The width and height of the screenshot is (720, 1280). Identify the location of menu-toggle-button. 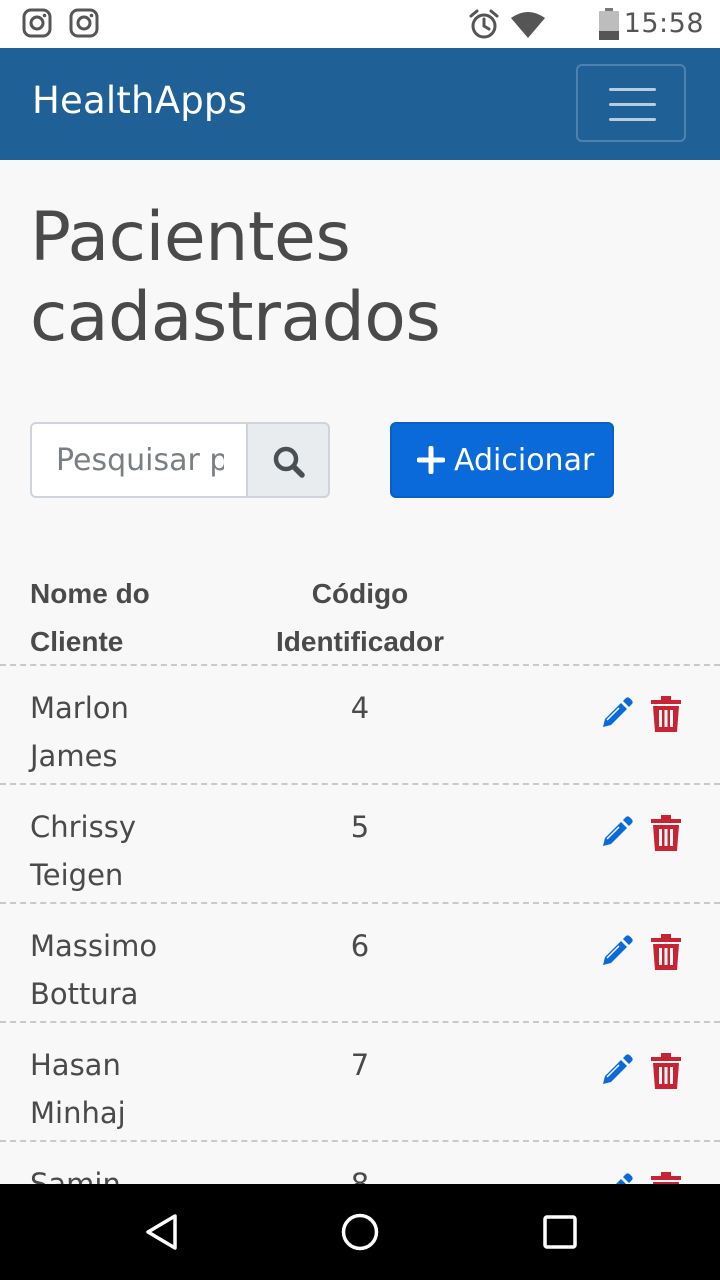
(631, 103).